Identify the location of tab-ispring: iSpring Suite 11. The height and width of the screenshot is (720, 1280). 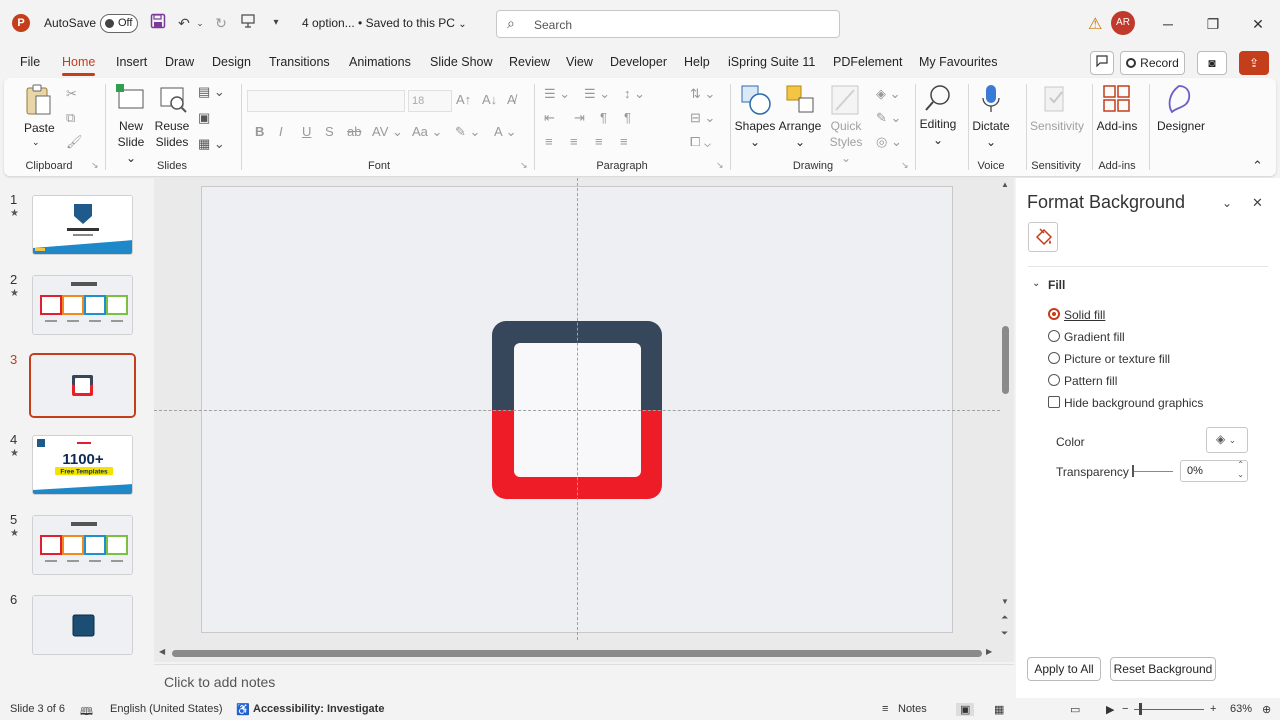
(771, 62).